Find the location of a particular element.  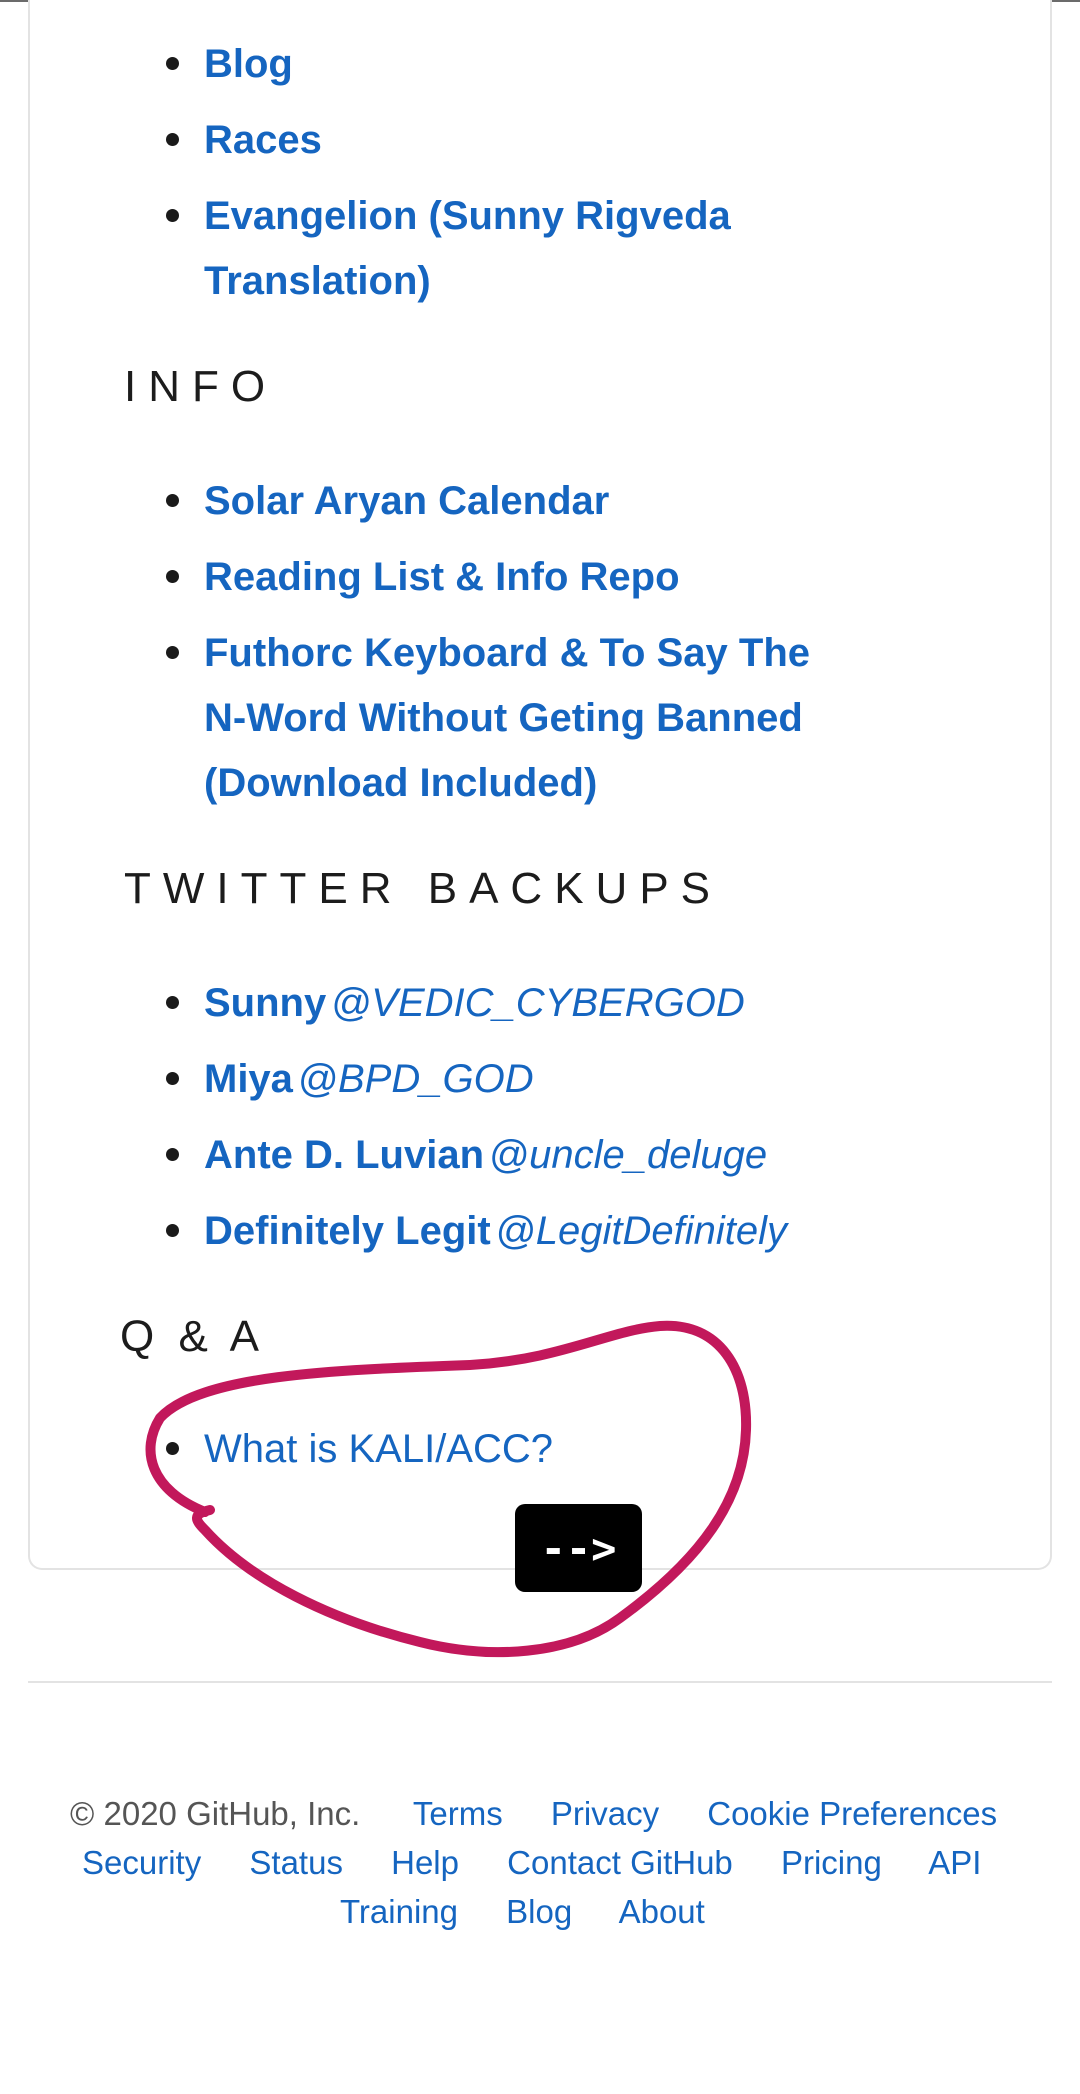

twitter-handle: @uncle_deluge is located at coordinates (627, 1155).